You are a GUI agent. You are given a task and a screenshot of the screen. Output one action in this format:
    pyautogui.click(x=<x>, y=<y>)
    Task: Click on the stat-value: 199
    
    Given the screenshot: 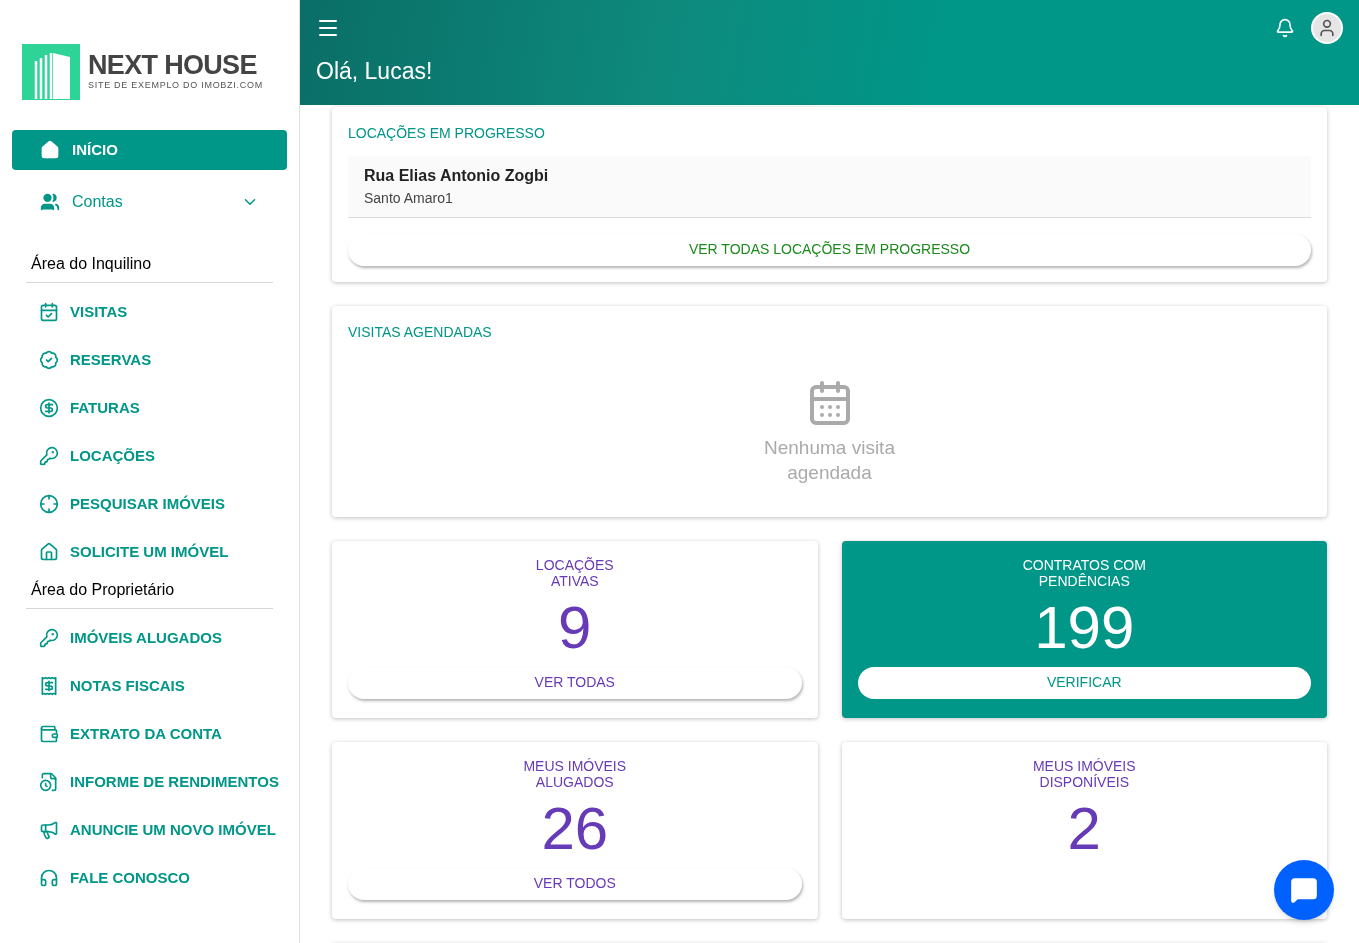 What is the action you would take?
    pyautogui.click(x=1084, y=627)
    